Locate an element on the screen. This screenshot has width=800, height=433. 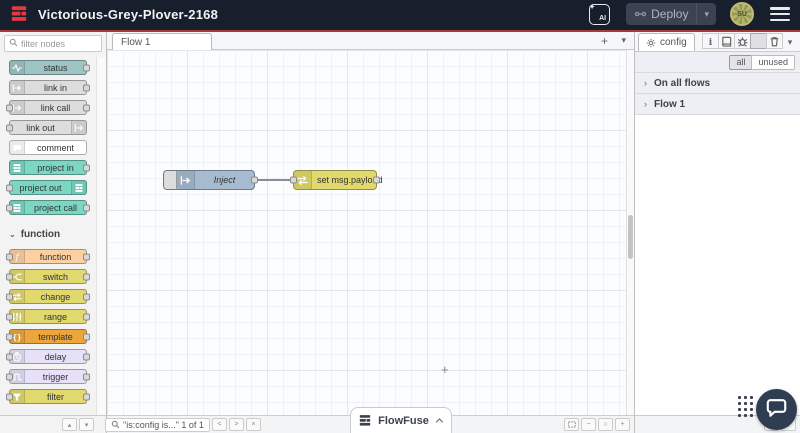
chat-widget-button is located at coordinates (776, 409).